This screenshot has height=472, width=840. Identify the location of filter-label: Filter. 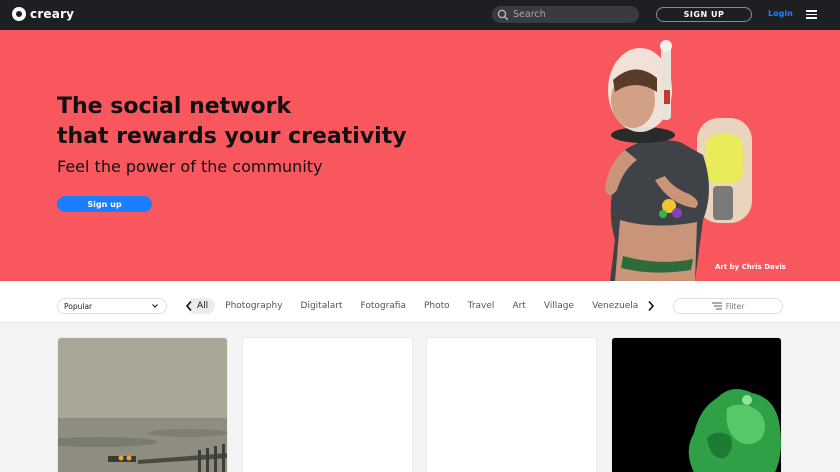
(735, 306).